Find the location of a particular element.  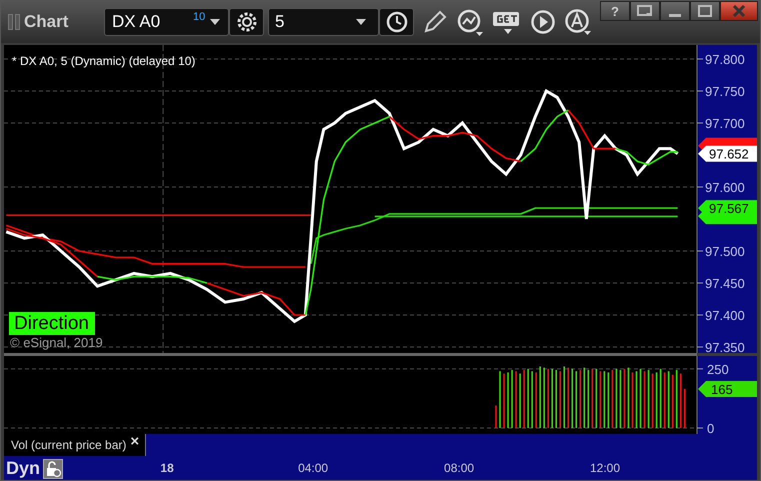

window-title: Chart is located at coordinates (47, 22).